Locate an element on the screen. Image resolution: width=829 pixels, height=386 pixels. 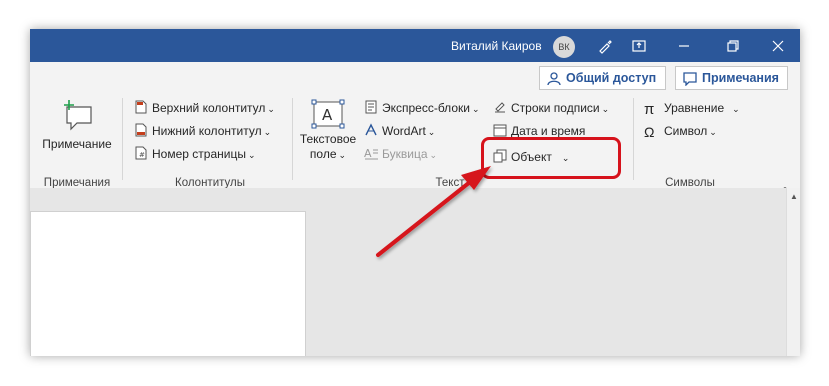
symbol-label: Символ is located at coordinates (686, 131).